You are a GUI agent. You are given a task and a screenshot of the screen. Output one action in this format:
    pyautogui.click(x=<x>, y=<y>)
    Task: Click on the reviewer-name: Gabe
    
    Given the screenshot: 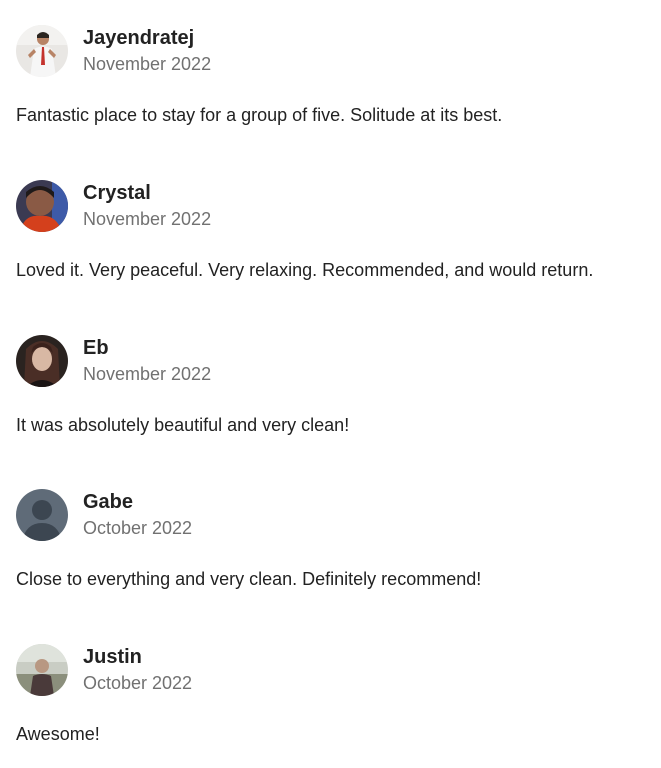 What is the action you would take?
    pyautogui.click(x=137, y=502)
    